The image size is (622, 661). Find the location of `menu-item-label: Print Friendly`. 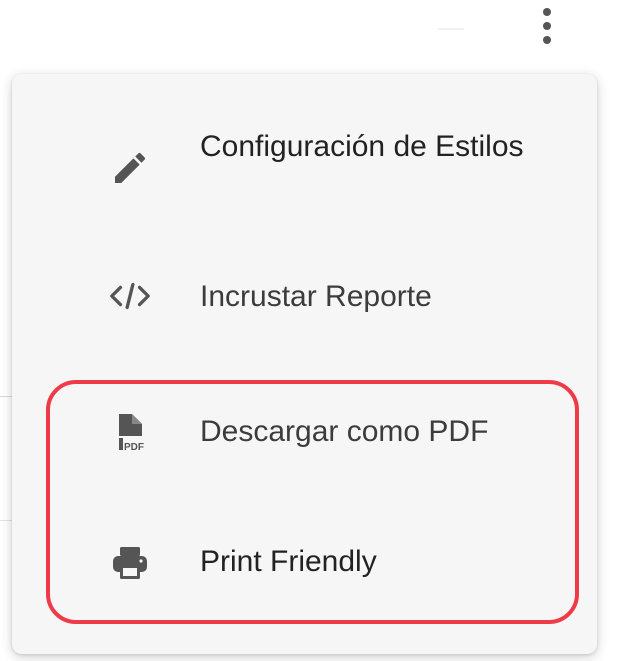

menu-item-label: Print Friendly is located at coordinates (288, 561).